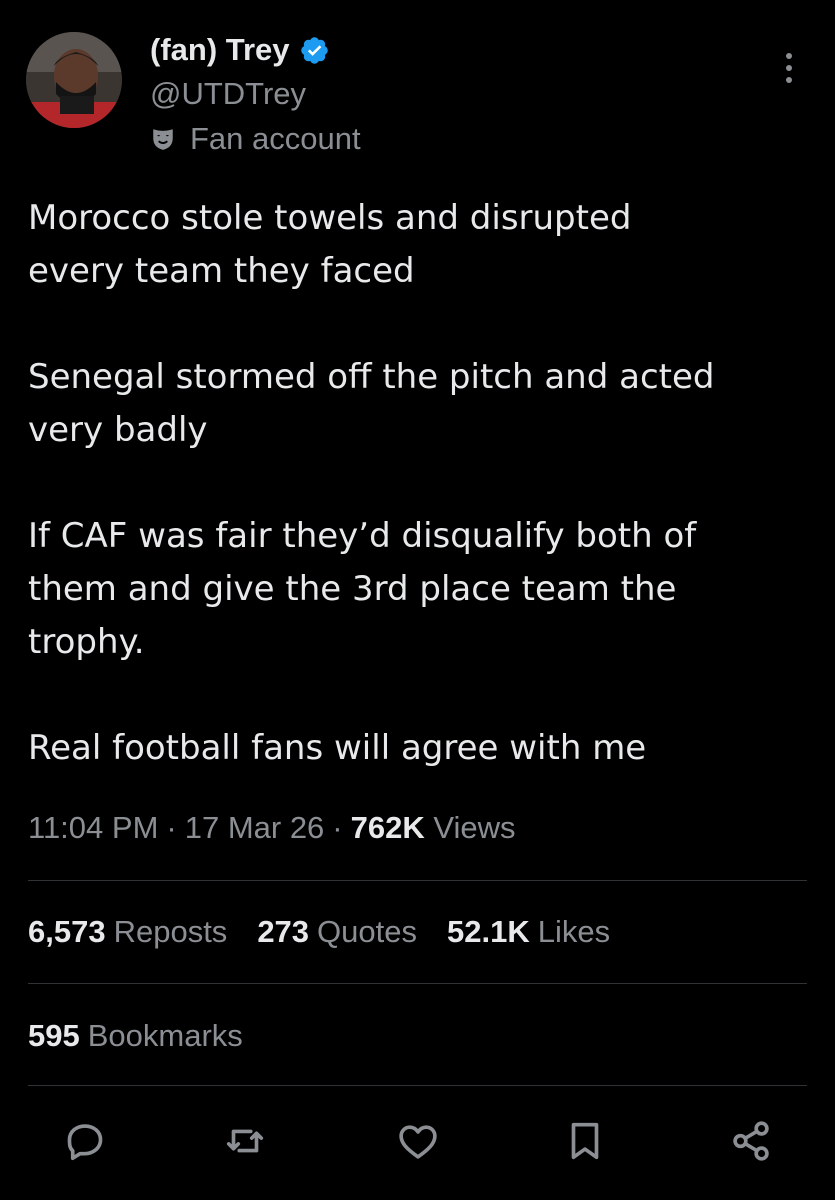 The height and width of the screenshot is (1200, 835). What do you see at coordinates (163, 139) in the screenshot?
I see `theater-mask-icon` at bounding box center [163, 139].